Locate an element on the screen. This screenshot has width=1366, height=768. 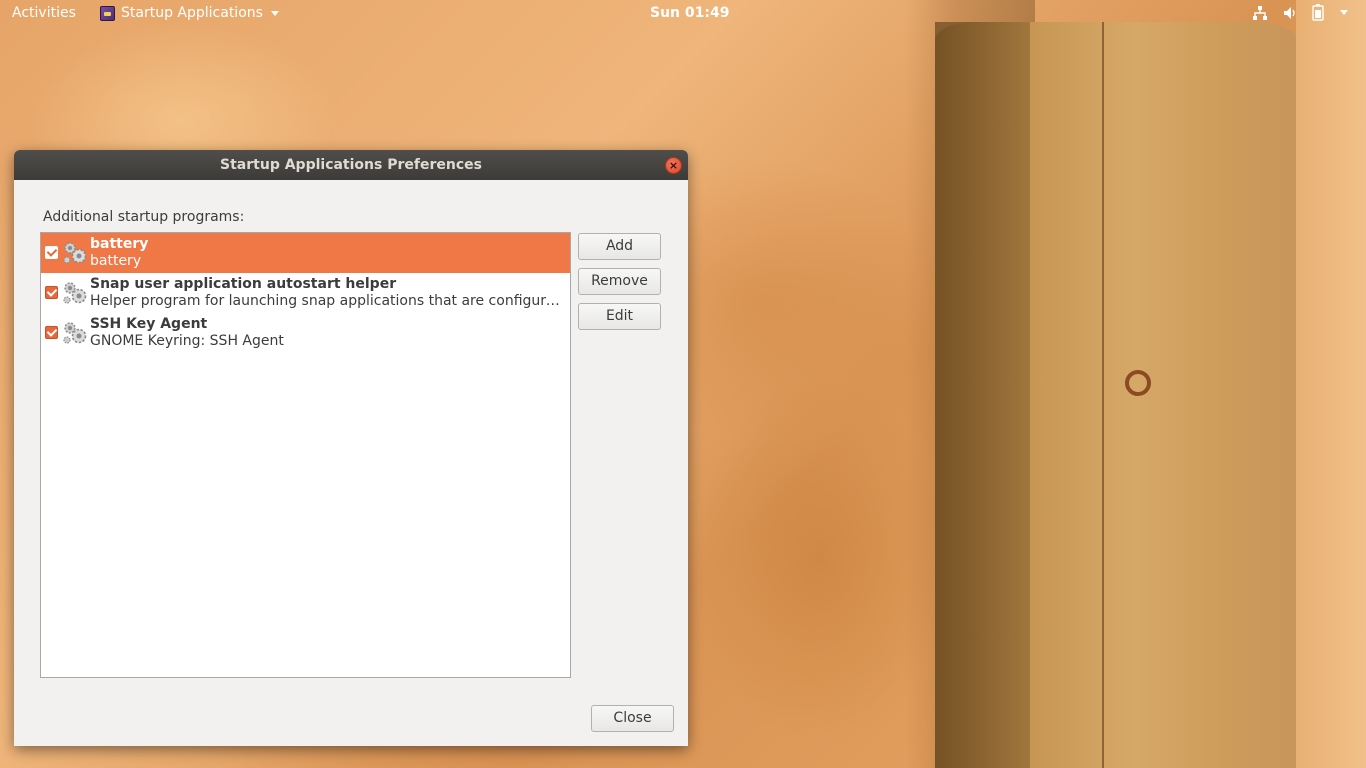
close-button: Close is located at coordinates (632, 718).